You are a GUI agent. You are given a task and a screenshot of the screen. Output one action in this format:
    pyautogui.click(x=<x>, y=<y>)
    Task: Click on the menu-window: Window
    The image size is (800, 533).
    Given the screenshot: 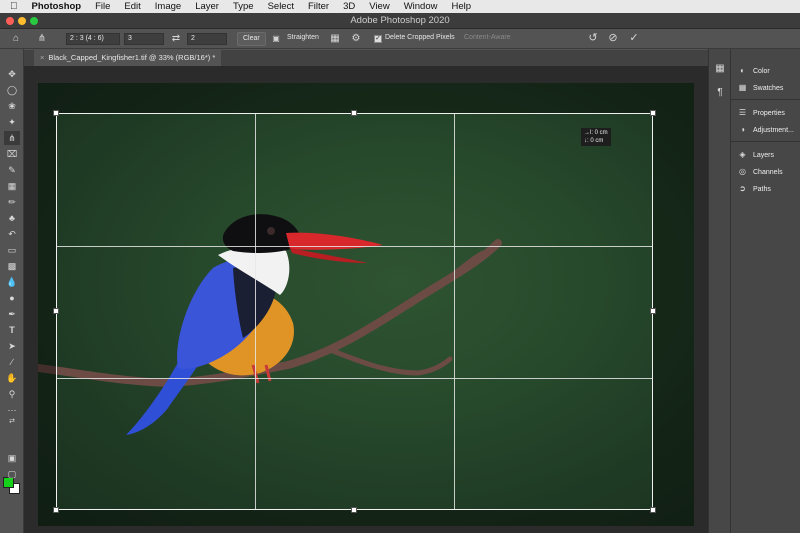 What is the action you would take?
    pyautogui.click(x=421, y=6)
    